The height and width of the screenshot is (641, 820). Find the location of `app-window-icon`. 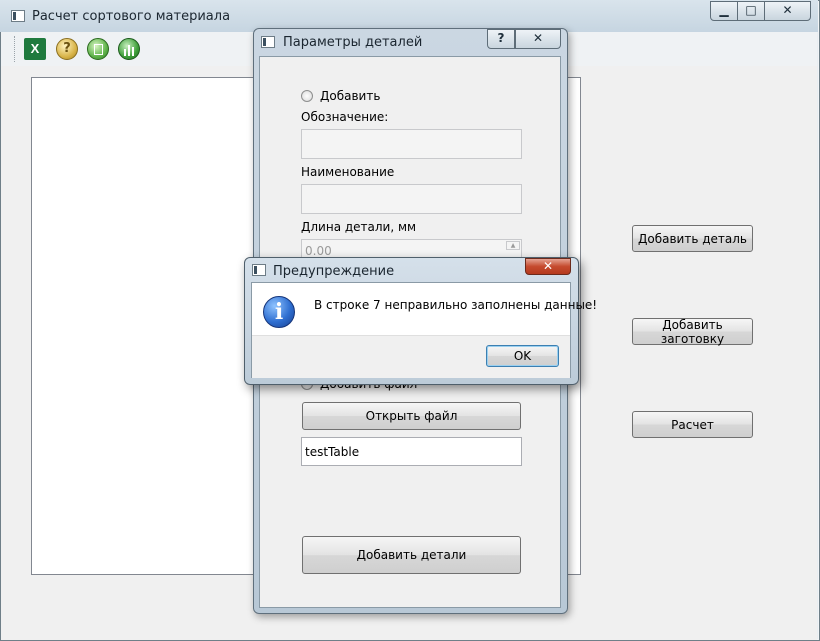

app-window-icon is located at coordinates (18, 16).